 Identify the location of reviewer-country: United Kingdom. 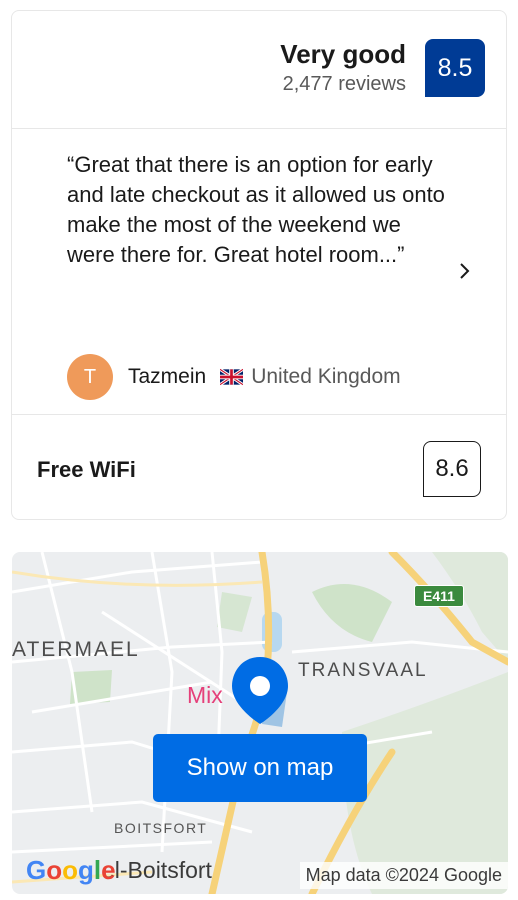
(326, 376).